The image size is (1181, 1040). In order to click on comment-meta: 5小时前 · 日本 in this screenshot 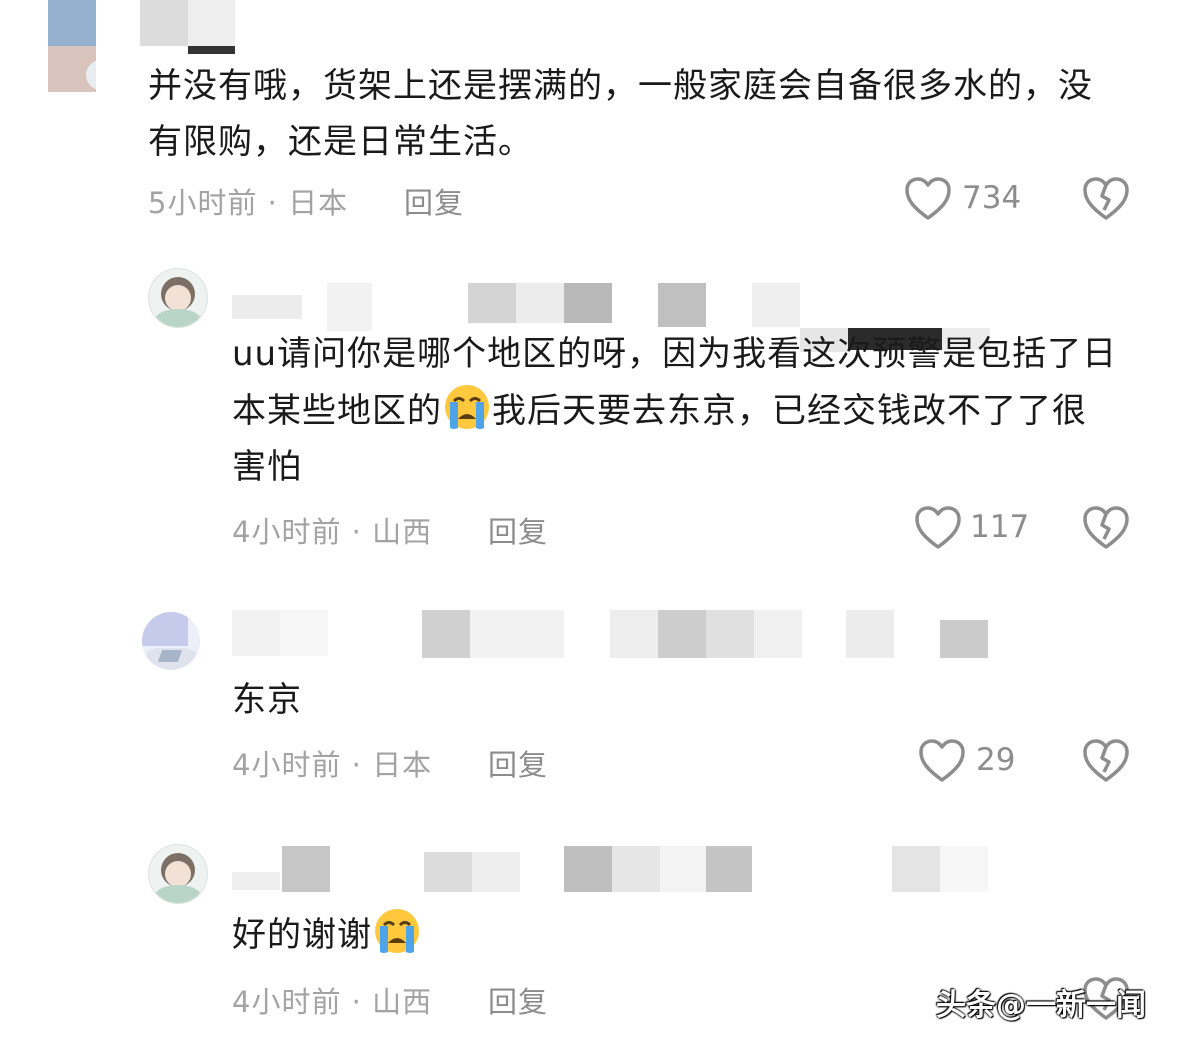, I will do `click(248, 203)`.